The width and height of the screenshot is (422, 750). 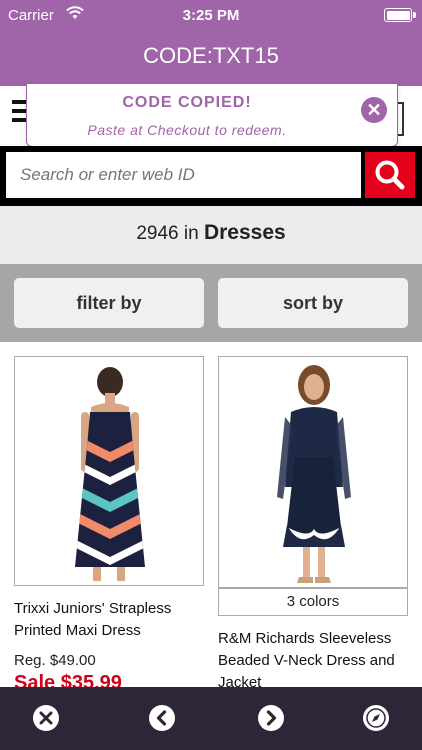 I want to click on product-name-line: Jacket, so click(x=240, y=680).